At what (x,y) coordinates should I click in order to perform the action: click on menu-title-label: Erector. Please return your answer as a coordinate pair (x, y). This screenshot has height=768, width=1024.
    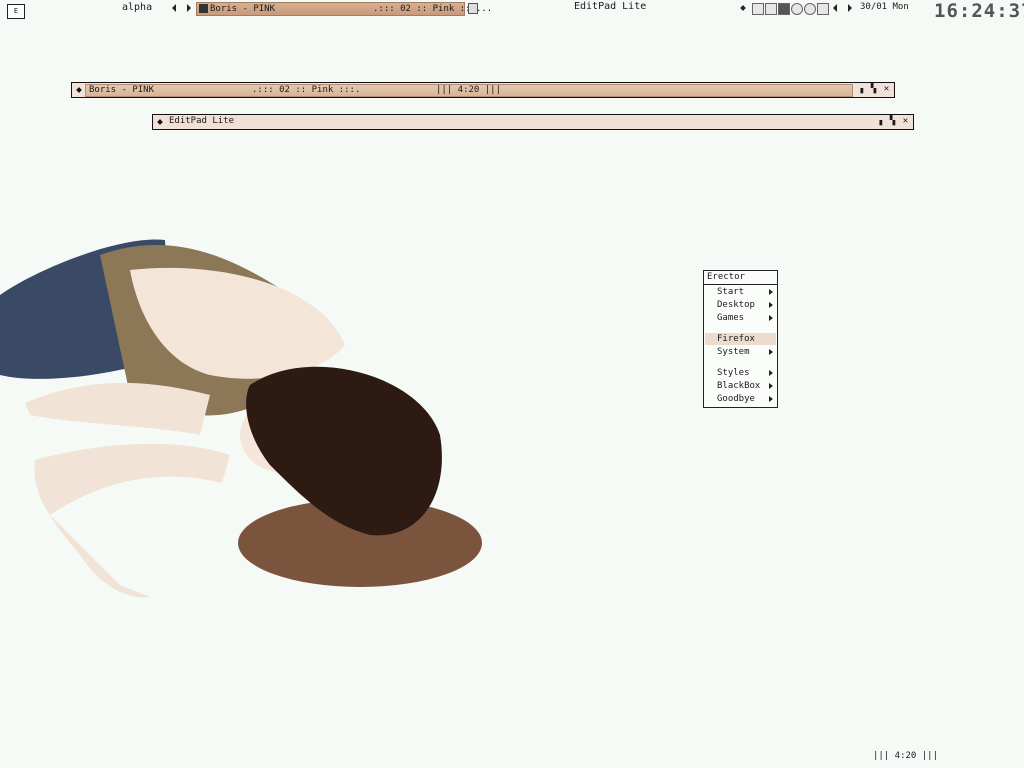
    Looking at the image, I should click on (726, 277).